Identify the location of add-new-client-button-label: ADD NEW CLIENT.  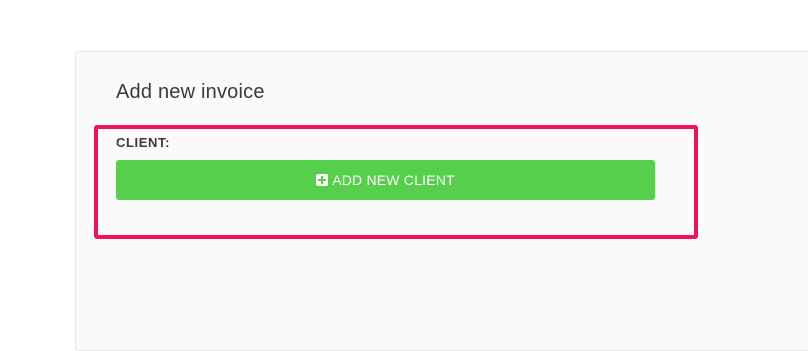
(393, 180).